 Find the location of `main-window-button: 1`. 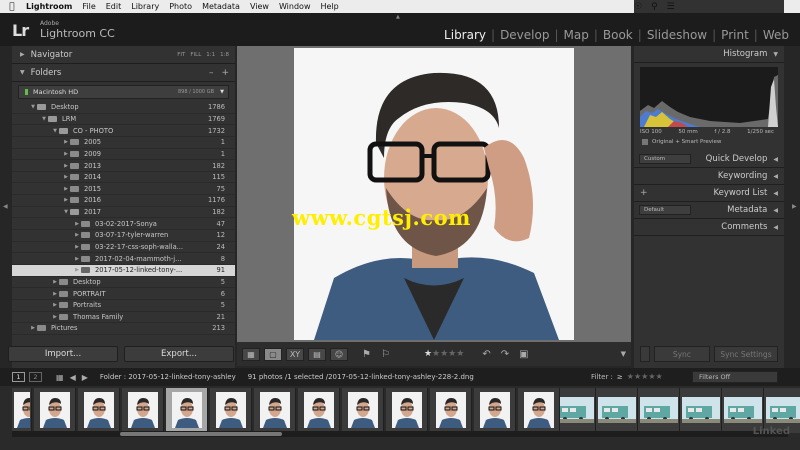

main-window-button: 1 is located at coordinates (18, 377).